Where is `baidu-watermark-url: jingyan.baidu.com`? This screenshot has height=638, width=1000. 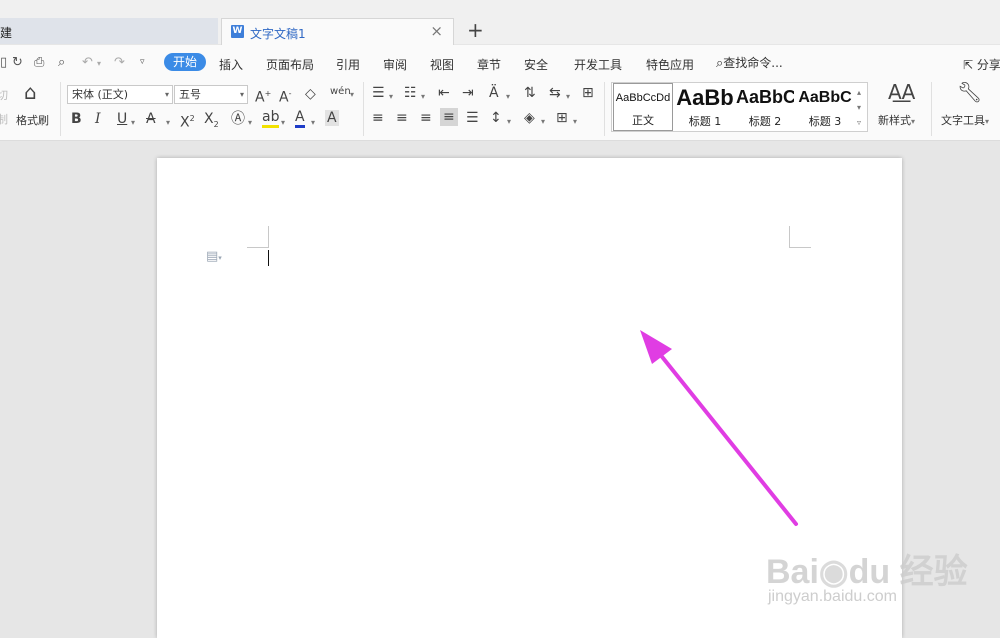
baidu-watermark-url: jingyan.baidu.com is located at coordinates (832, 596).